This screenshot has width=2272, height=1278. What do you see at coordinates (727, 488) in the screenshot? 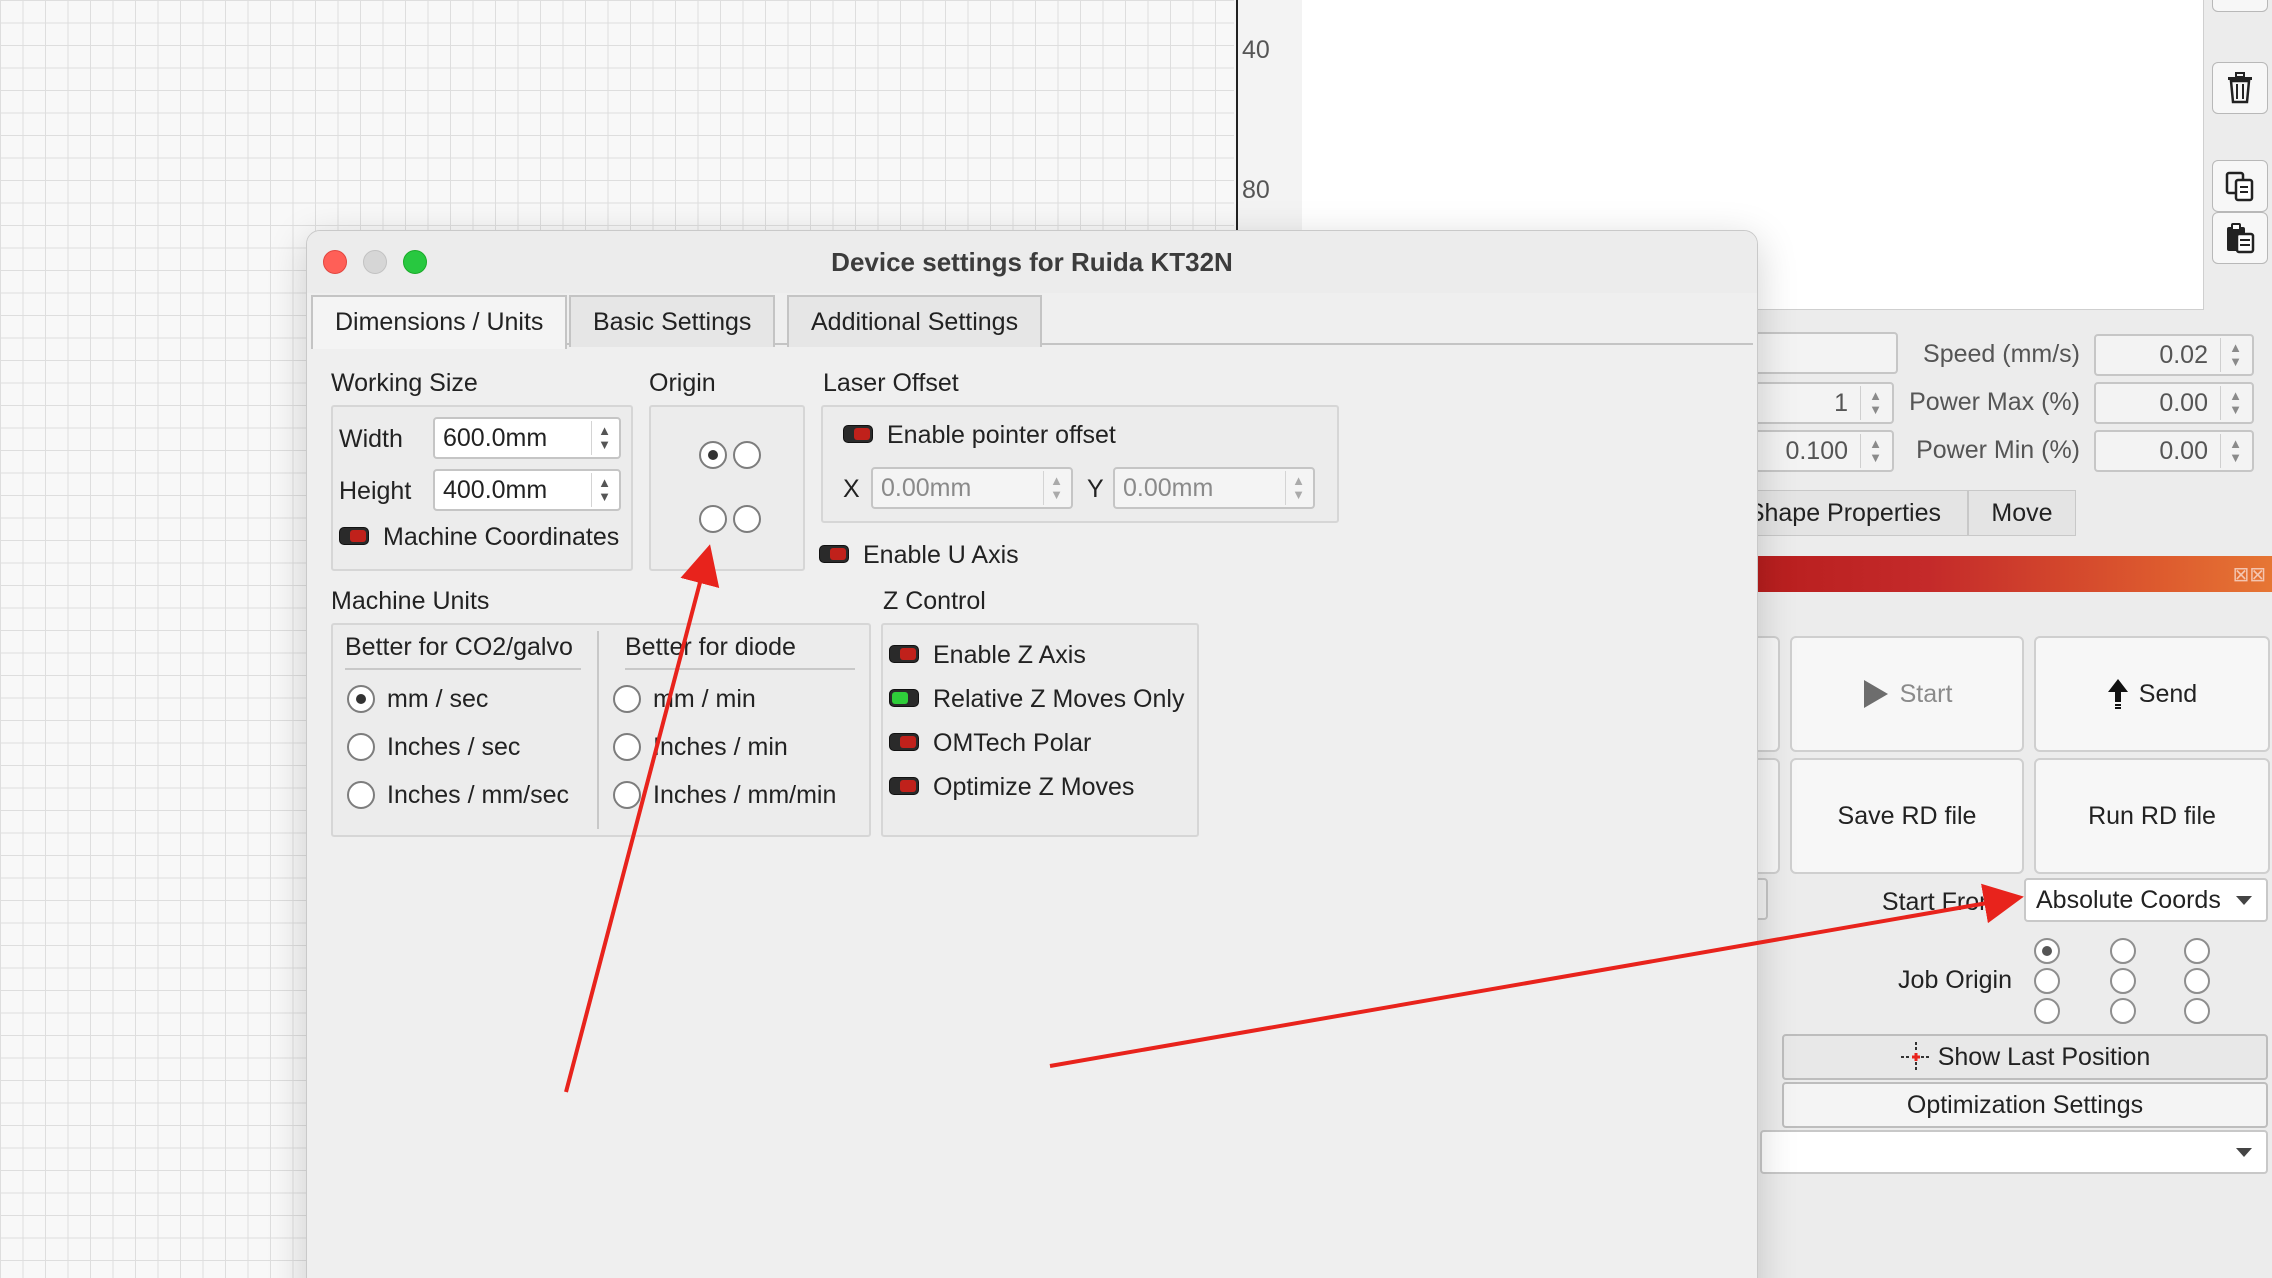
I see `origin-group` at bounding box center [727, 488].